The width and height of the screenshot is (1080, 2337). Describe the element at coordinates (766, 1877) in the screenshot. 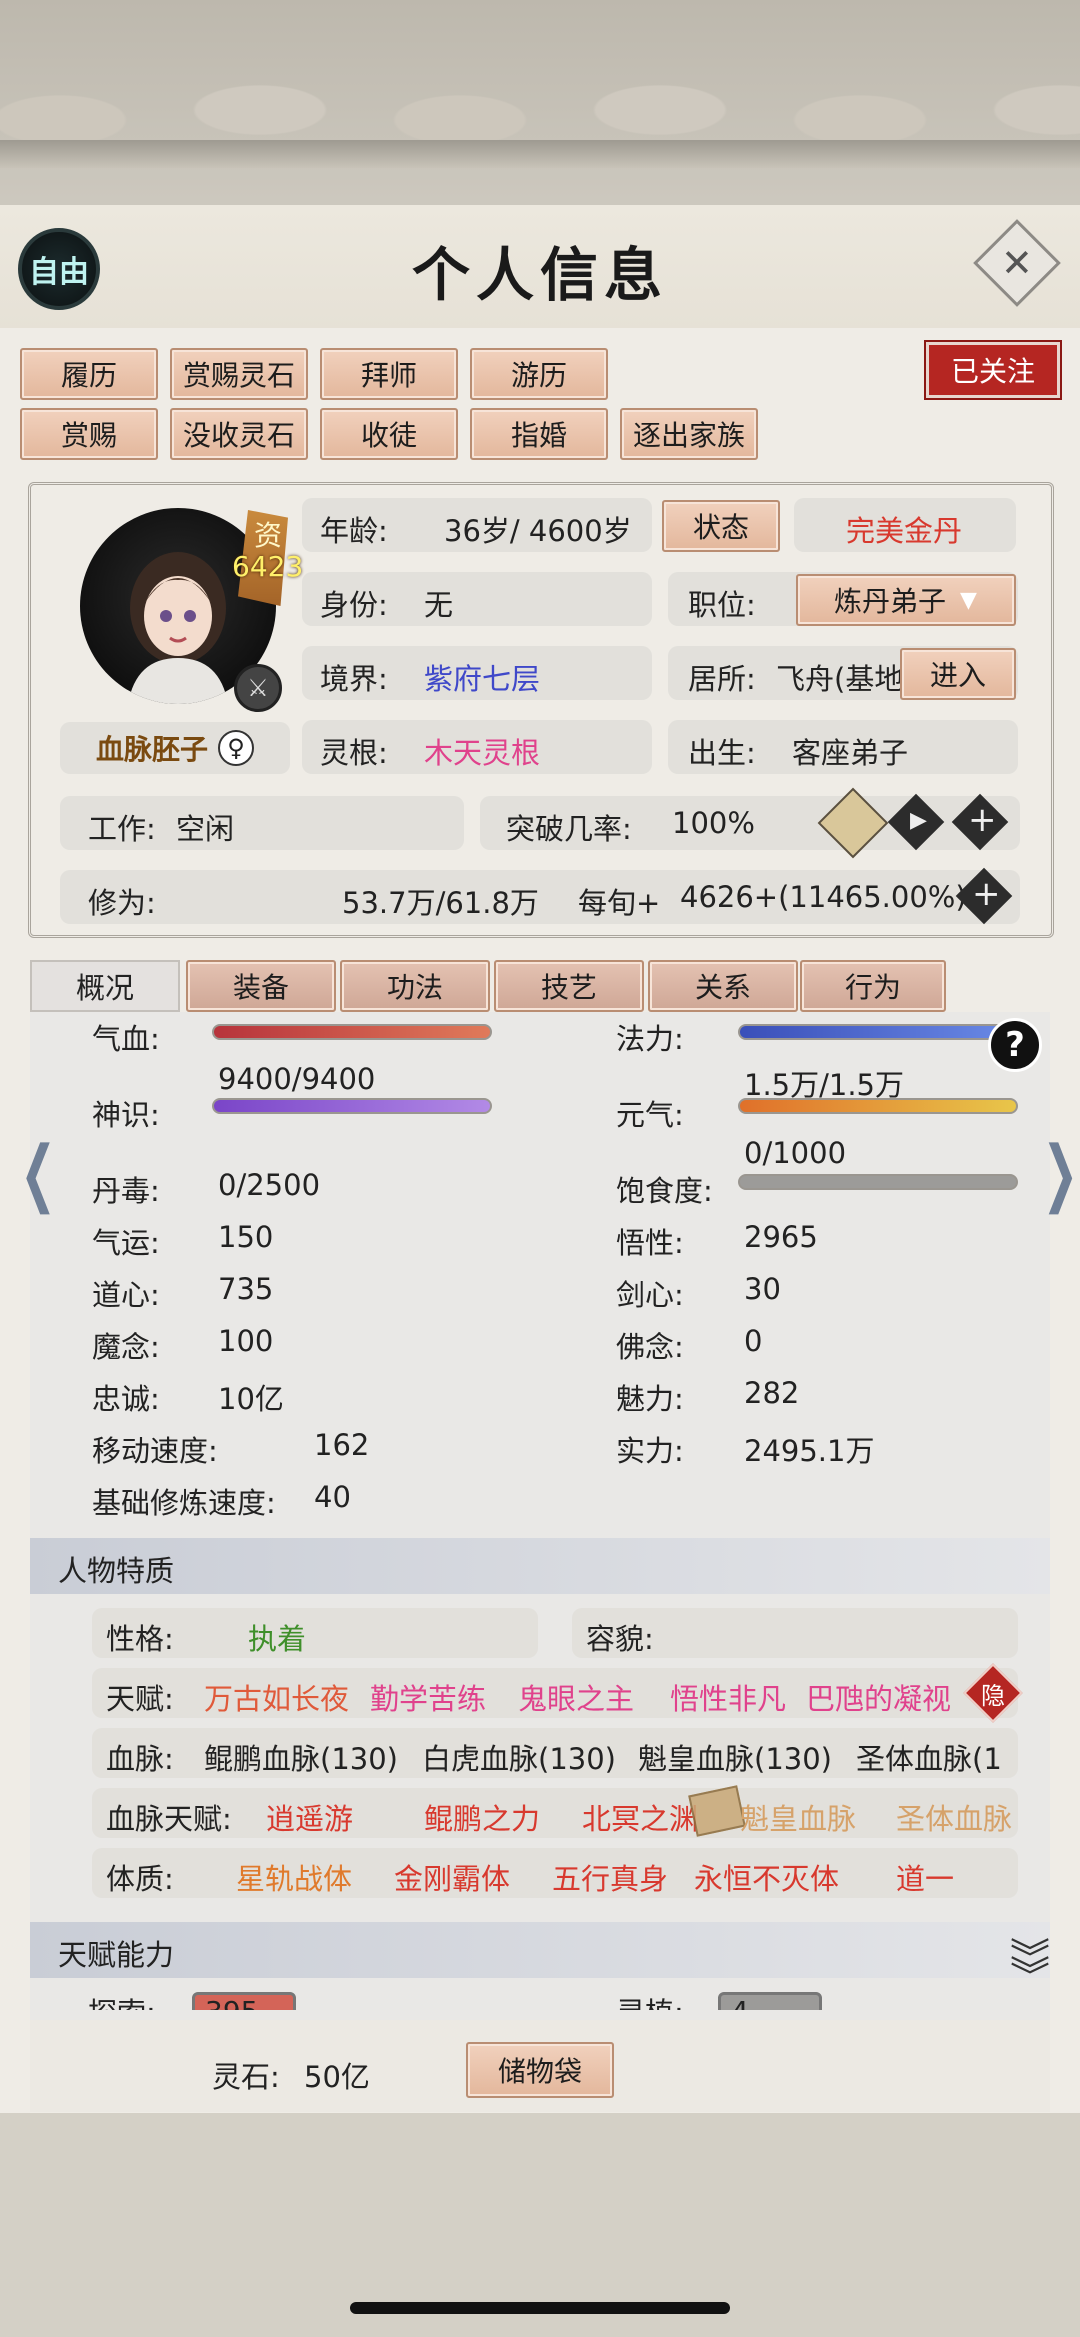

I see `body-4: 永恒不灭体` at that location.